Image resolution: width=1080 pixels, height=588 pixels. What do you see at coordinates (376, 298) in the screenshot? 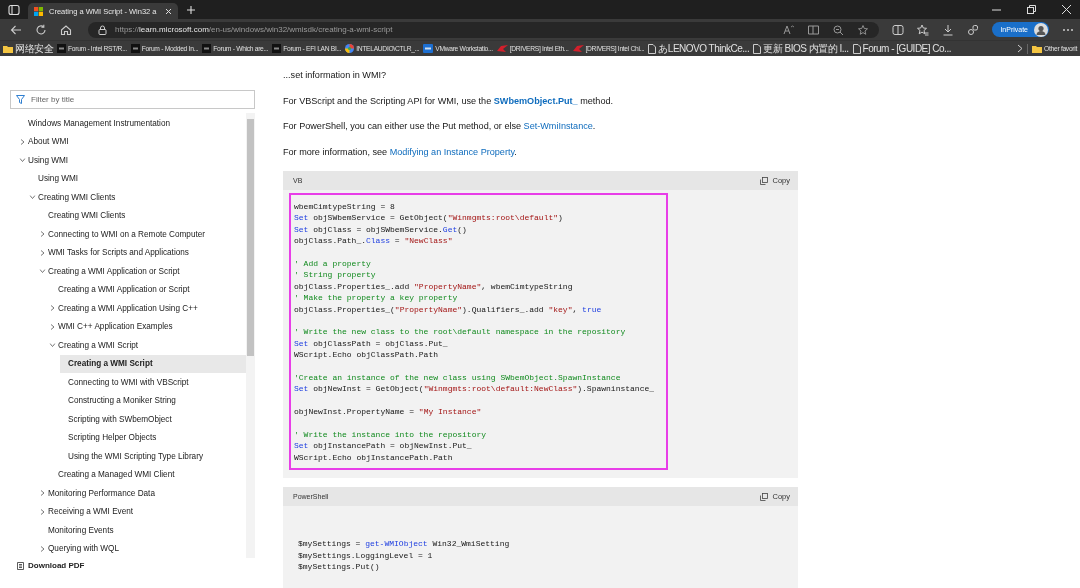
I see `code-line: ' Make the property a key property` at bounding box center [376, 298].